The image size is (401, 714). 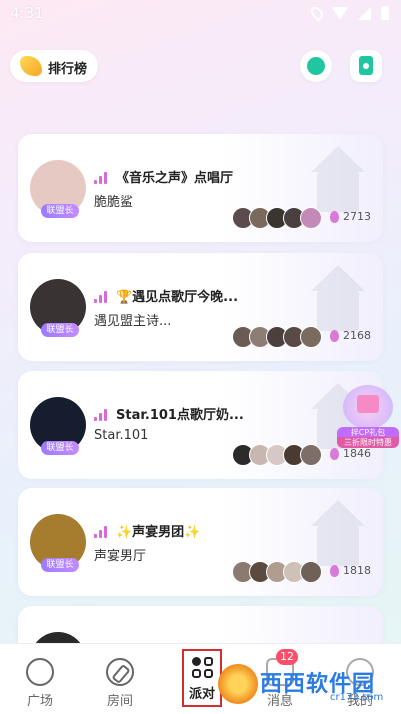 I want to click on room-card: 联盟长 🏆遇见点歌厅今晚... 遇见盟主诗... 2168, so click(x=200, y=307).